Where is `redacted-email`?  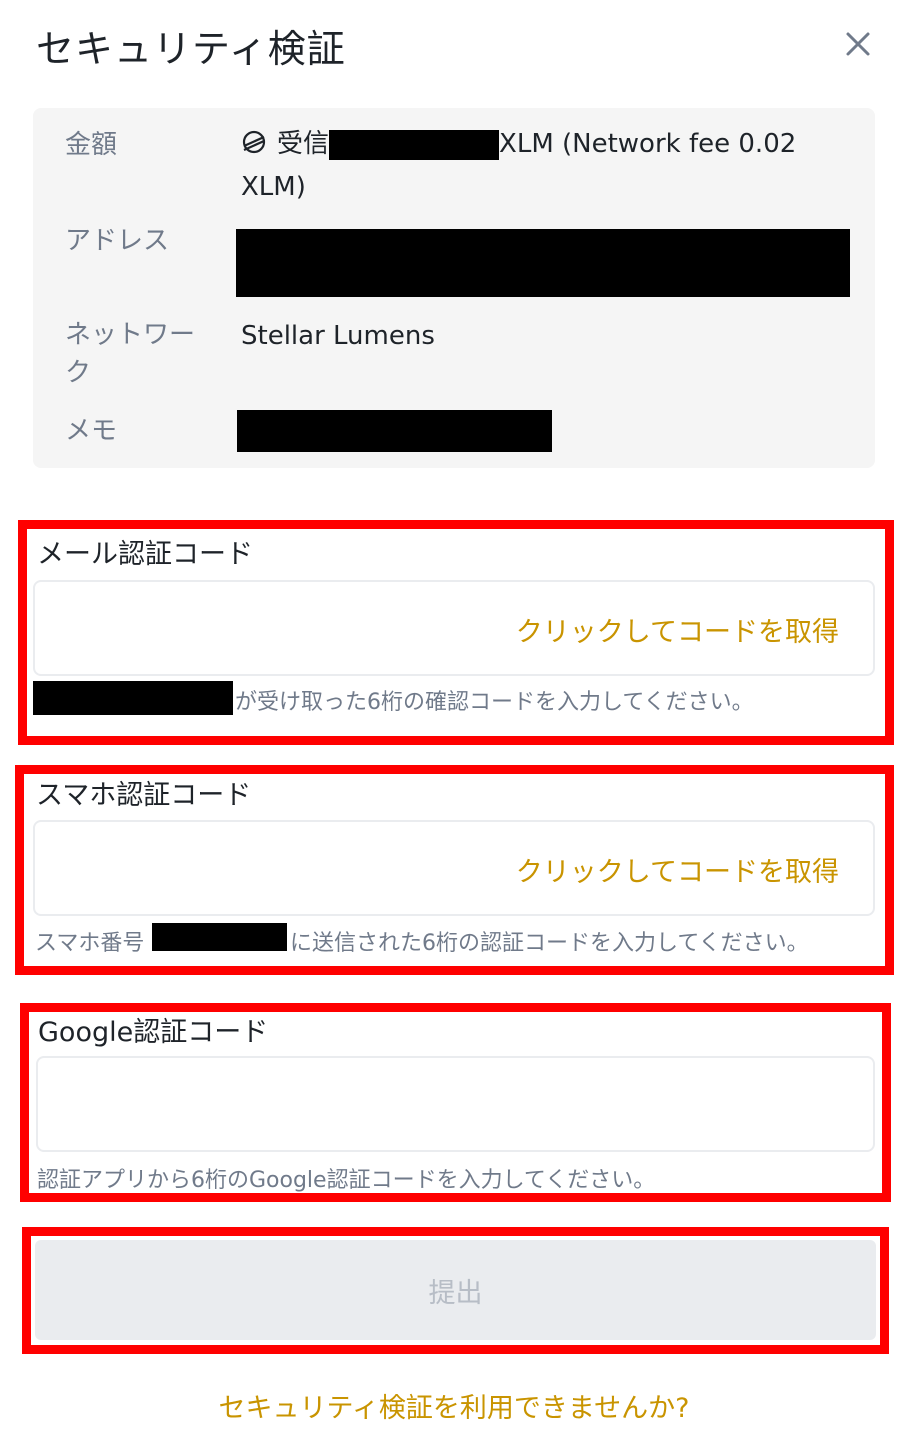
redacted-email is located at coordinates (133, 698).